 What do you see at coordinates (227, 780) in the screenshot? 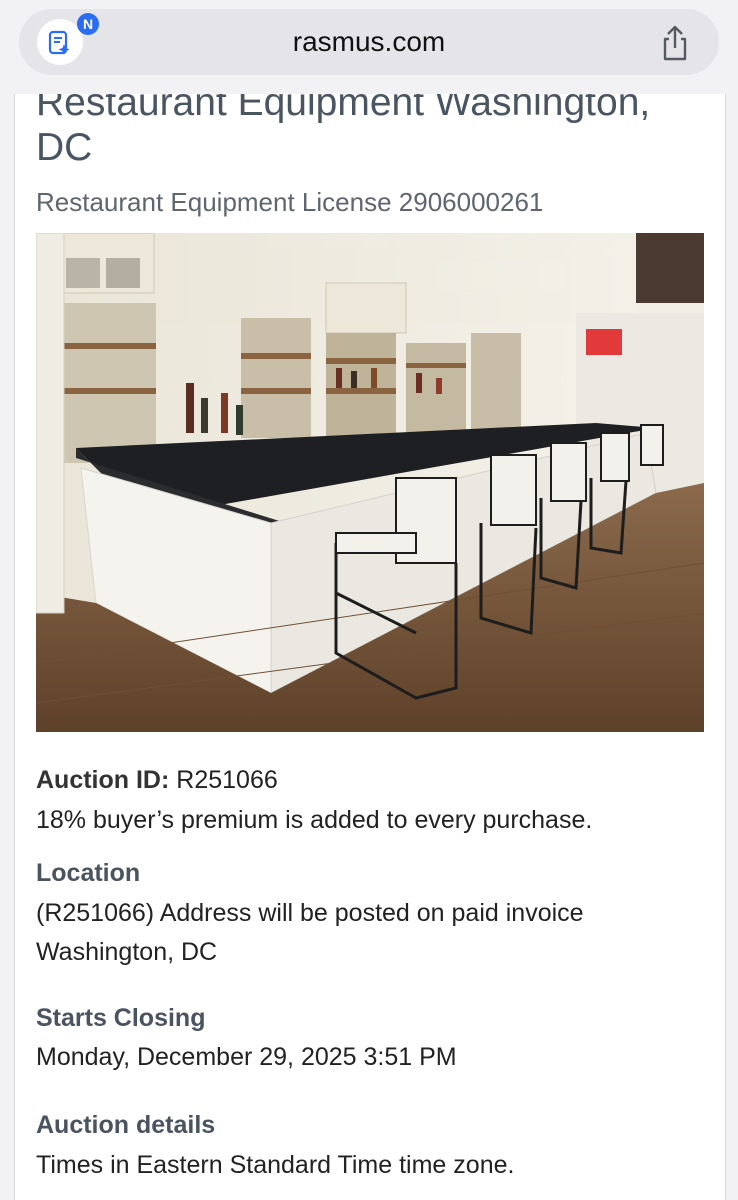
I see `auction-id-value: R251066` at bounding box center [227, 780].